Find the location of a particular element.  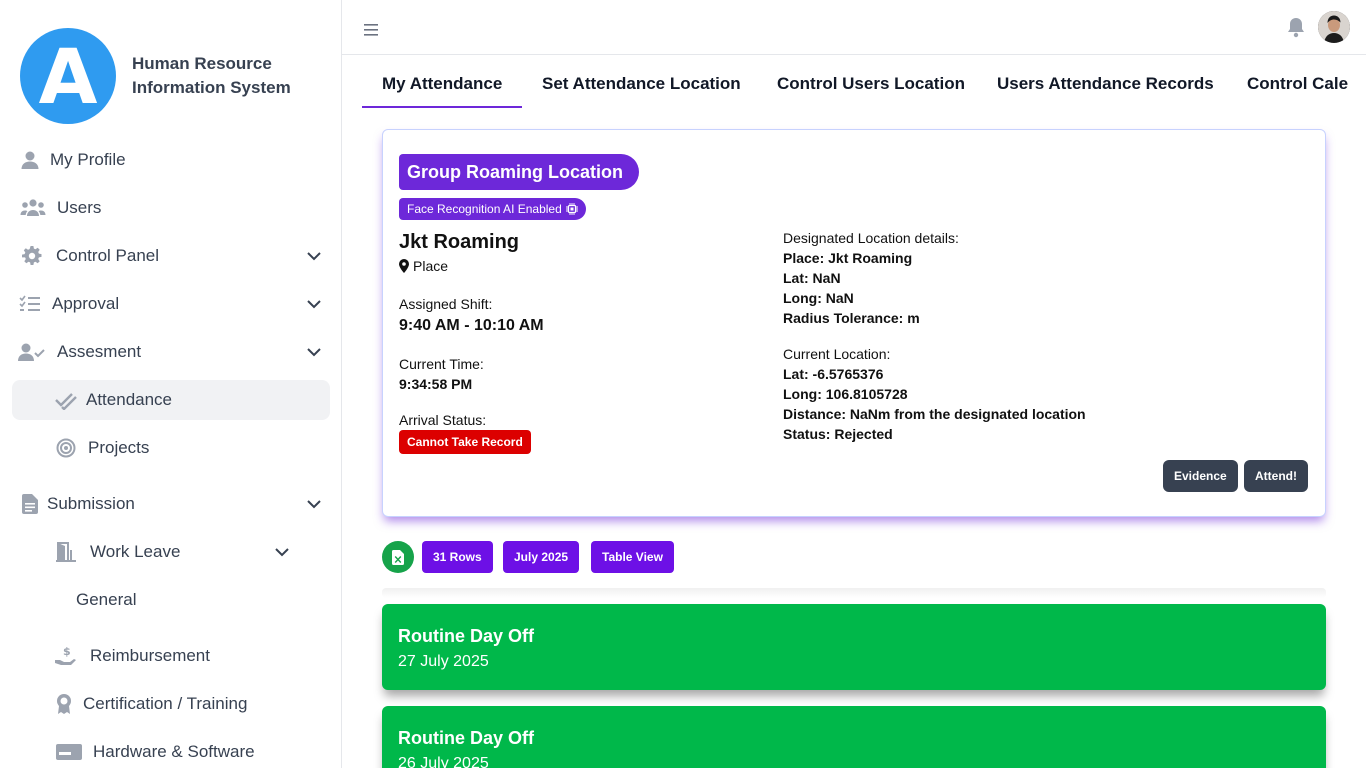

top-bar is located at coordinates (854, 27).